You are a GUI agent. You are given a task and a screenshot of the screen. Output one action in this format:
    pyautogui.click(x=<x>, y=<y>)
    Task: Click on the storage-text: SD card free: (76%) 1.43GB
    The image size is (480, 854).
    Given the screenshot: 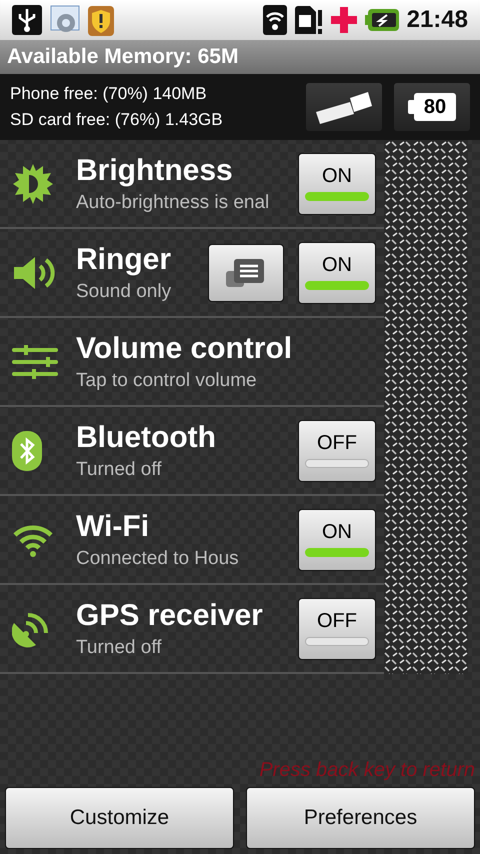 What is the action you would take?
    pyautogui.click(x=117, y=120)
    